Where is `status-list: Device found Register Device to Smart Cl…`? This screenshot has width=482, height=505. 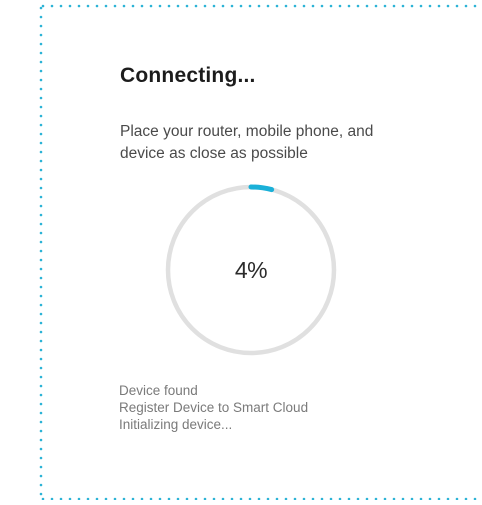
status-list: Device found Register Device to Smart Cl… is located at coordinates (213, 407).